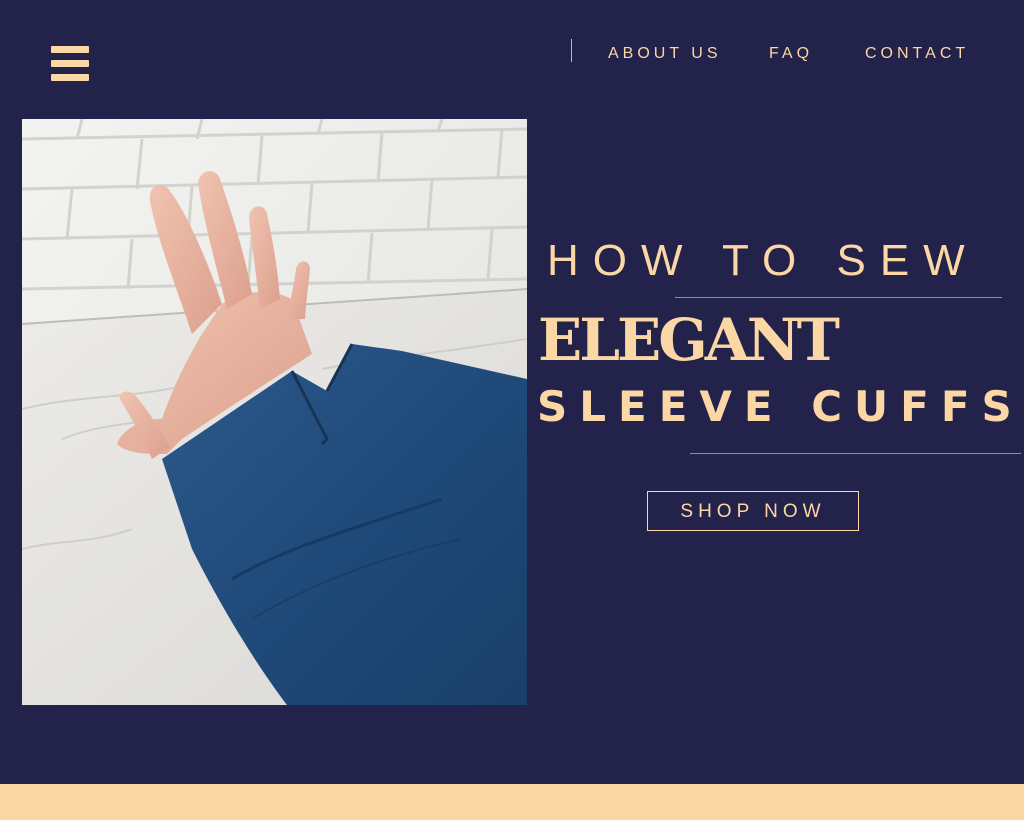 The width and height of the screenshot is (1024, 820). I want to click on hamburger-menu-icon, so click(70, 64).